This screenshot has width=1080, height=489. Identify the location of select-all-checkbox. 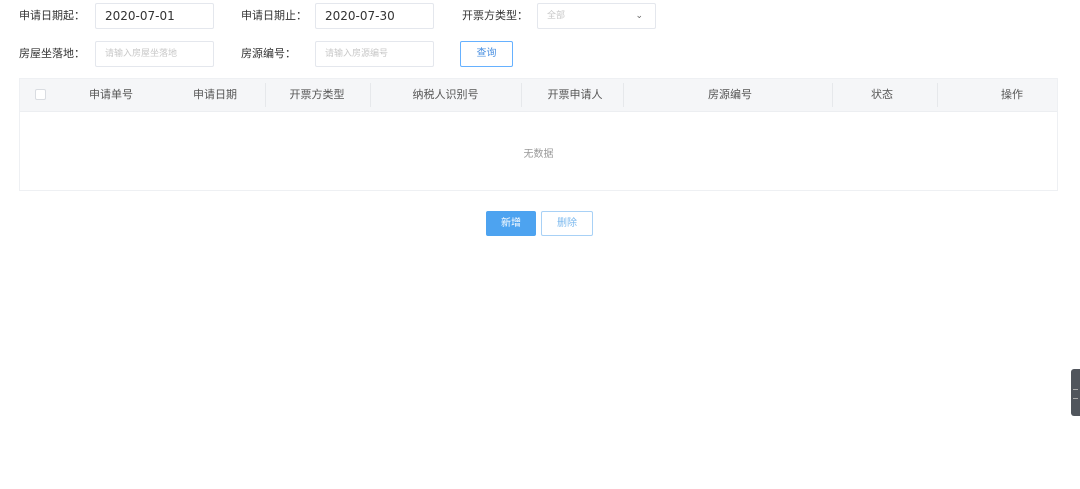
(40, 94).